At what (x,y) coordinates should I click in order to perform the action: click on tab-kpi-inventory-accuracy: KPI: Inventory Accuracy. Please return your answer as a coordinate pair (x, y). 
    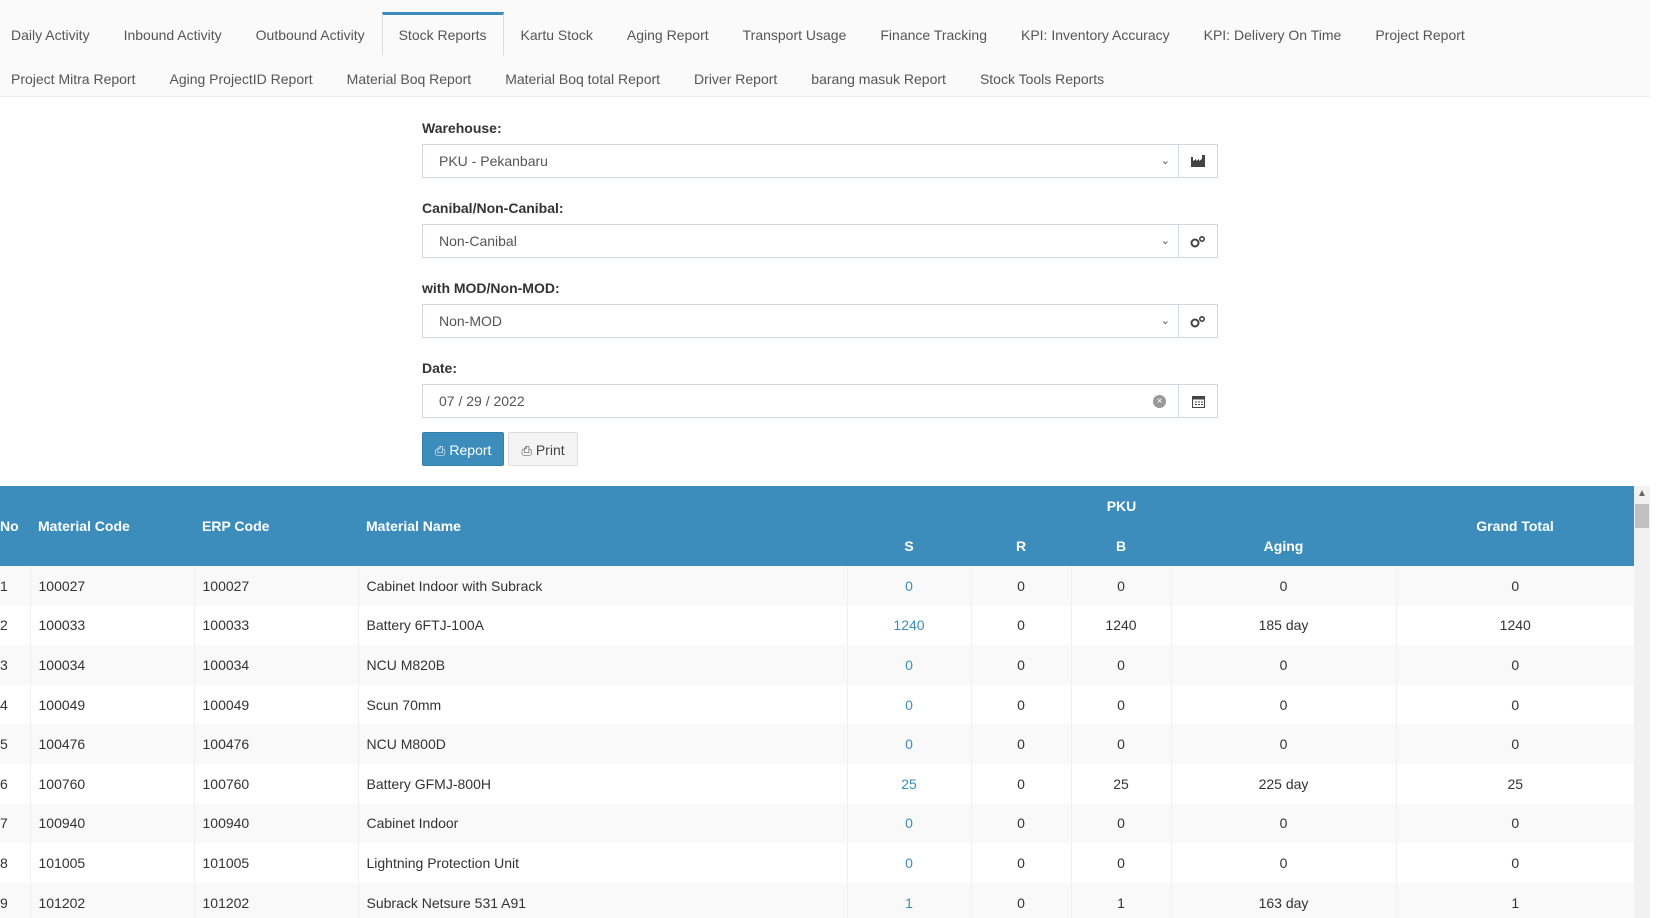
    Looking at the image, I should click on (1095, 34).